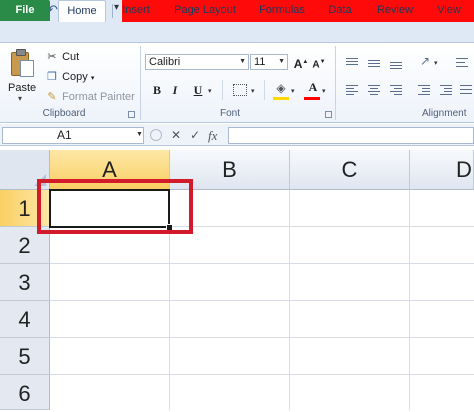 The width and height of the screenshot is (474, 412). Describe the element at coordinates (425, 61) in the screenshot. I see `orientation-icon: ↗` at that location.